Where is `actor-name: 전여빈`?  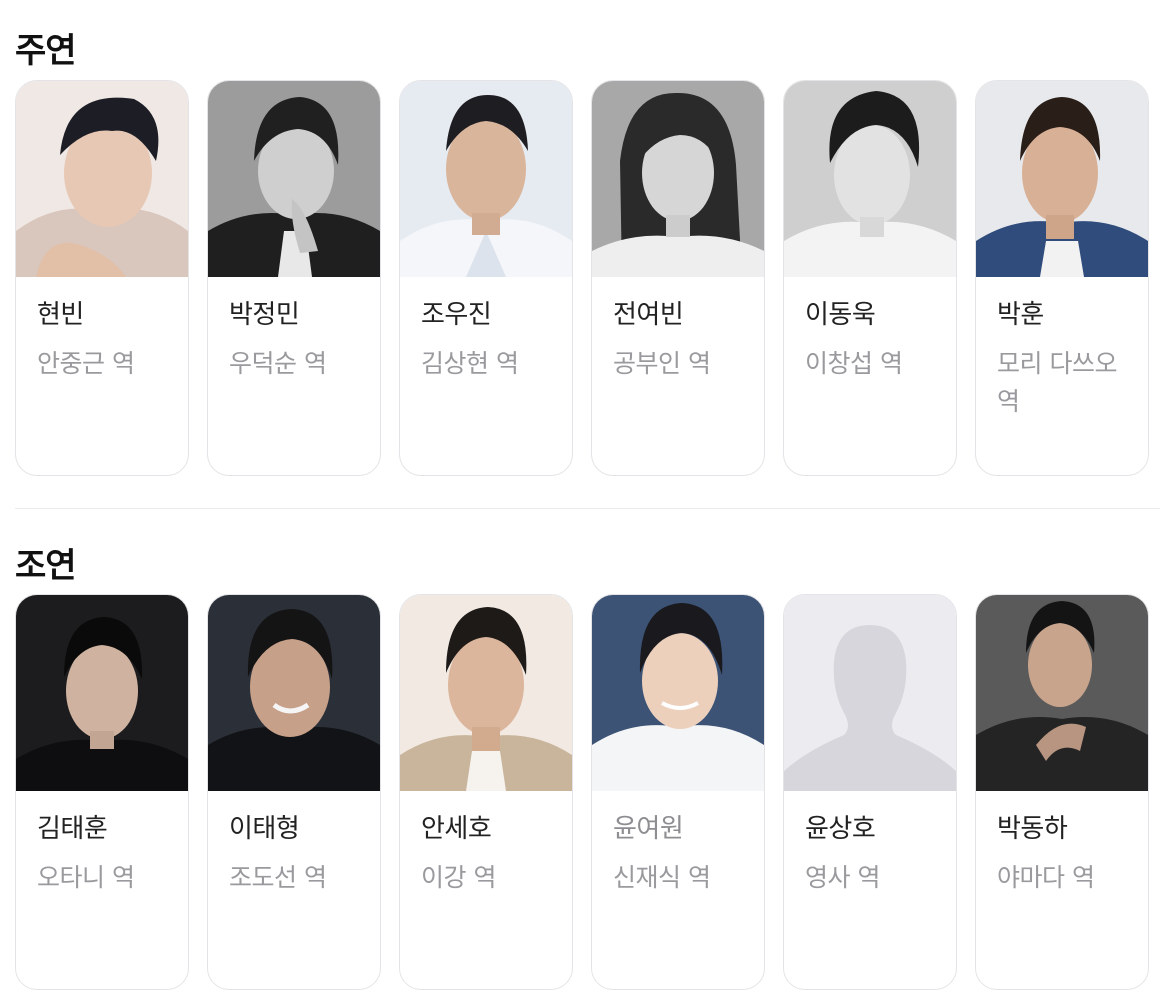 actor-name: 전여빈 is located at coordinates (648, 315).